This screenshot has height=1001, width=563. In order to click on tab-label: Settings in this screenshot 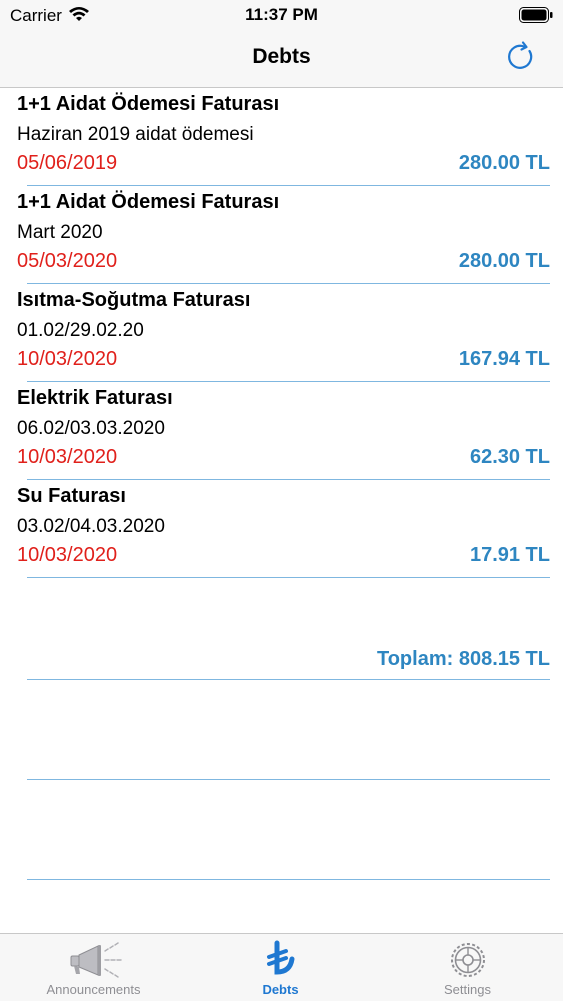, I will do `click(467, 989)`.